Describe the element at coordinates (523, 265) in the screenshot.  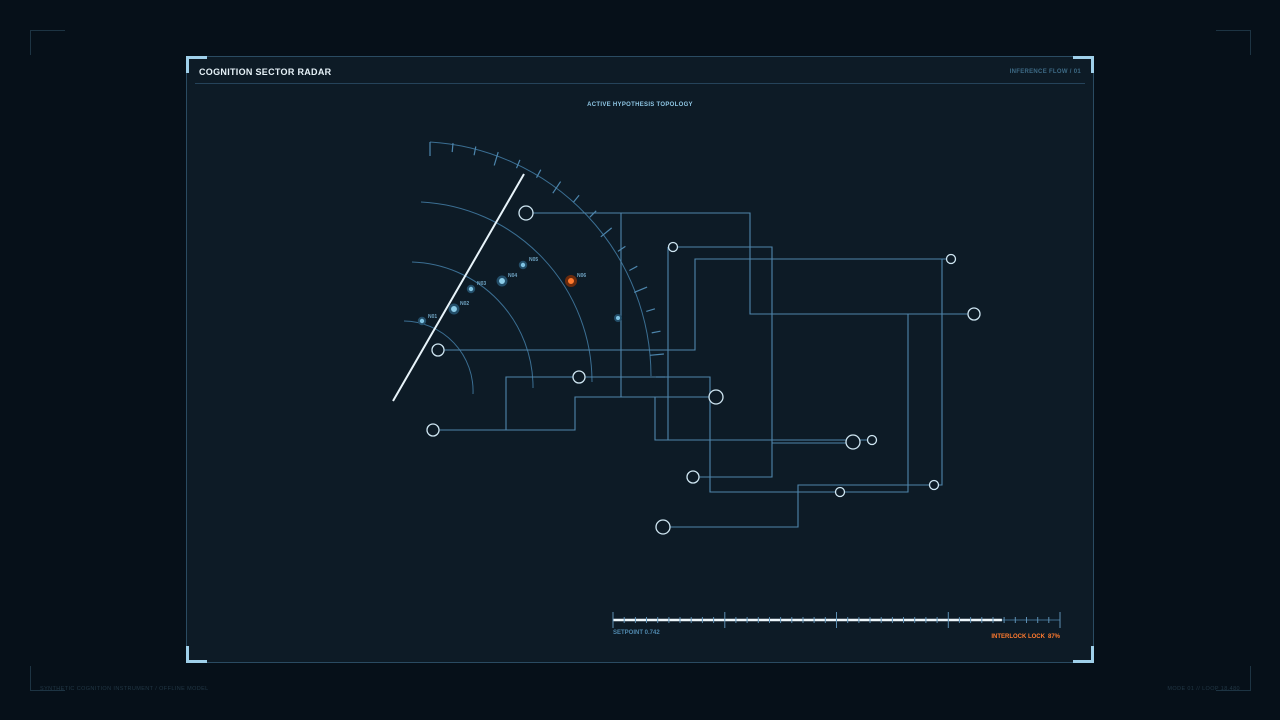
I see `hypothesis-node-n05` at that location.